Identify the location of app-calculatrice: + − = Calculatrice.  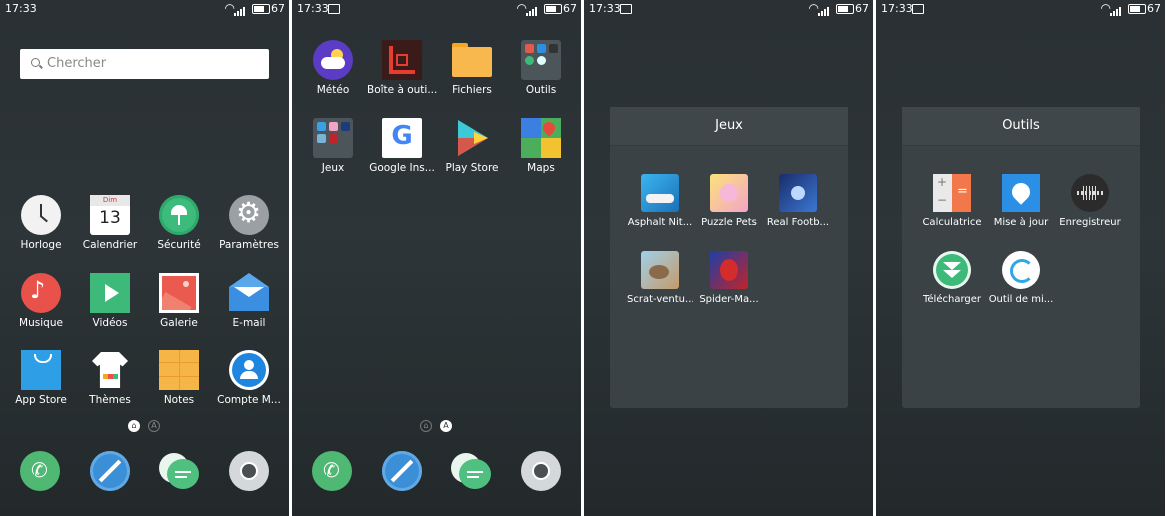
(952, 201).